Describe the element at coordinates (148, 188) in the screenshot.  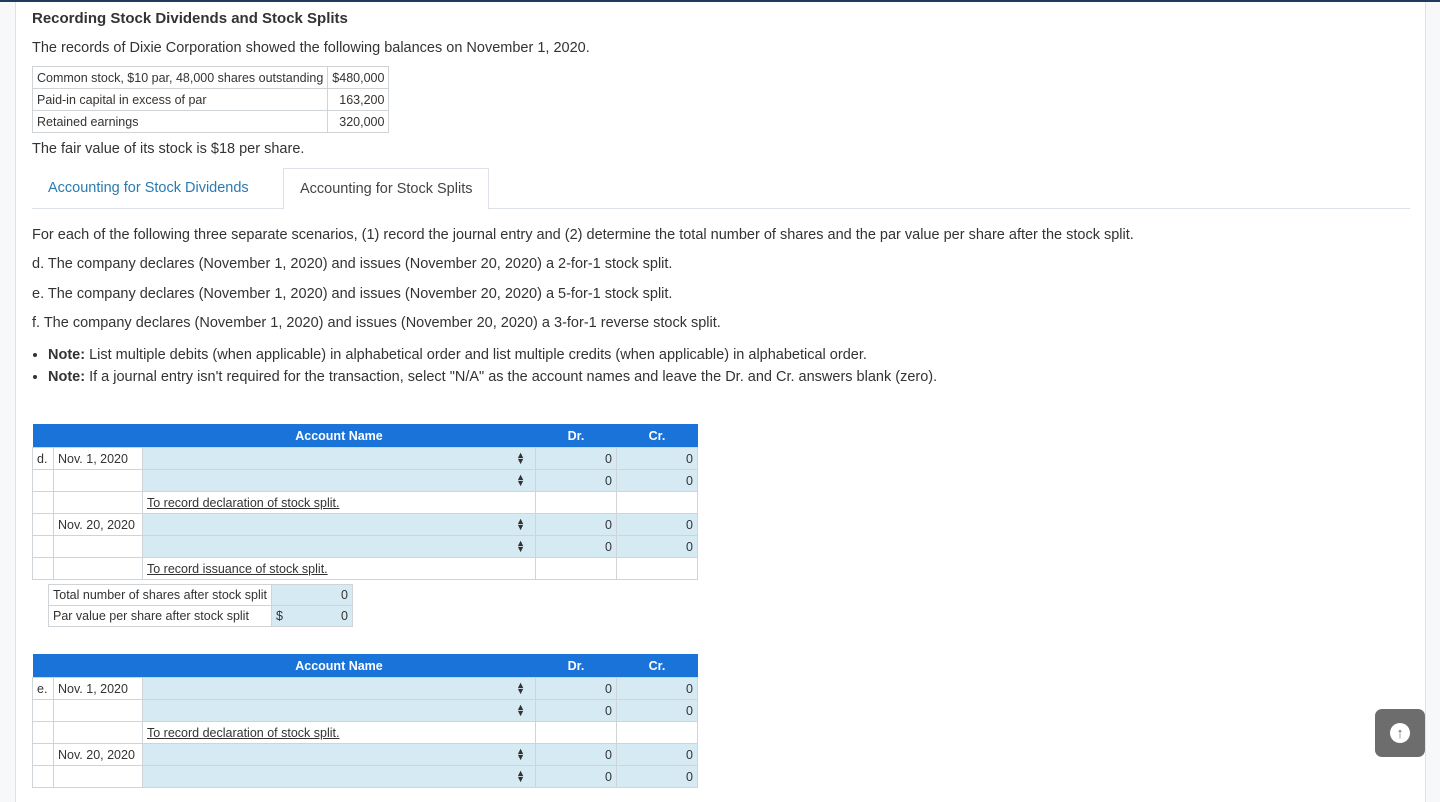
I see `tab-stock-dividends: Accounting for Stock Dividends` at that location.